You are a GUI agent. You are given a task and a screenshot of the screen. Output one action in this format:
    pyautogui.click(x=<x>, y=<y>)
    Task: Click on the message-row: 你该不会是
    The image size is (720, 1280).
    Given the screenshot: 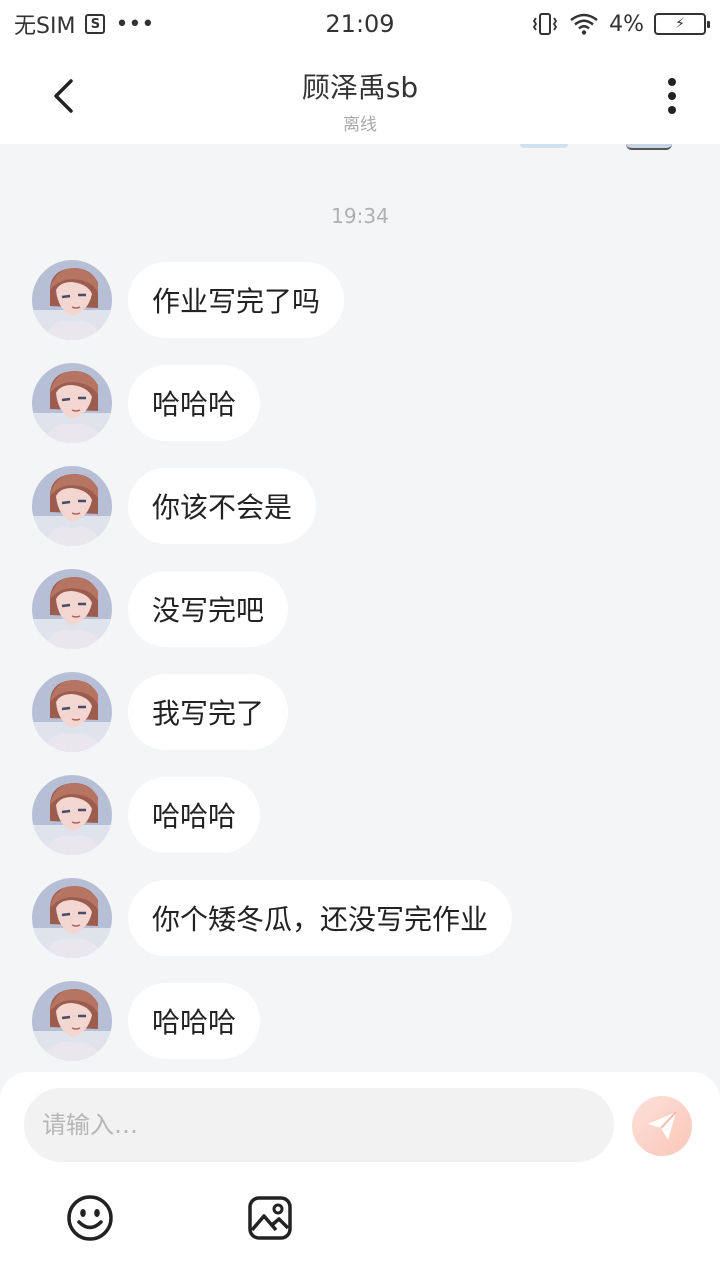 What is the action you would take?
    pyautogui.click(x=174, y=506)
    